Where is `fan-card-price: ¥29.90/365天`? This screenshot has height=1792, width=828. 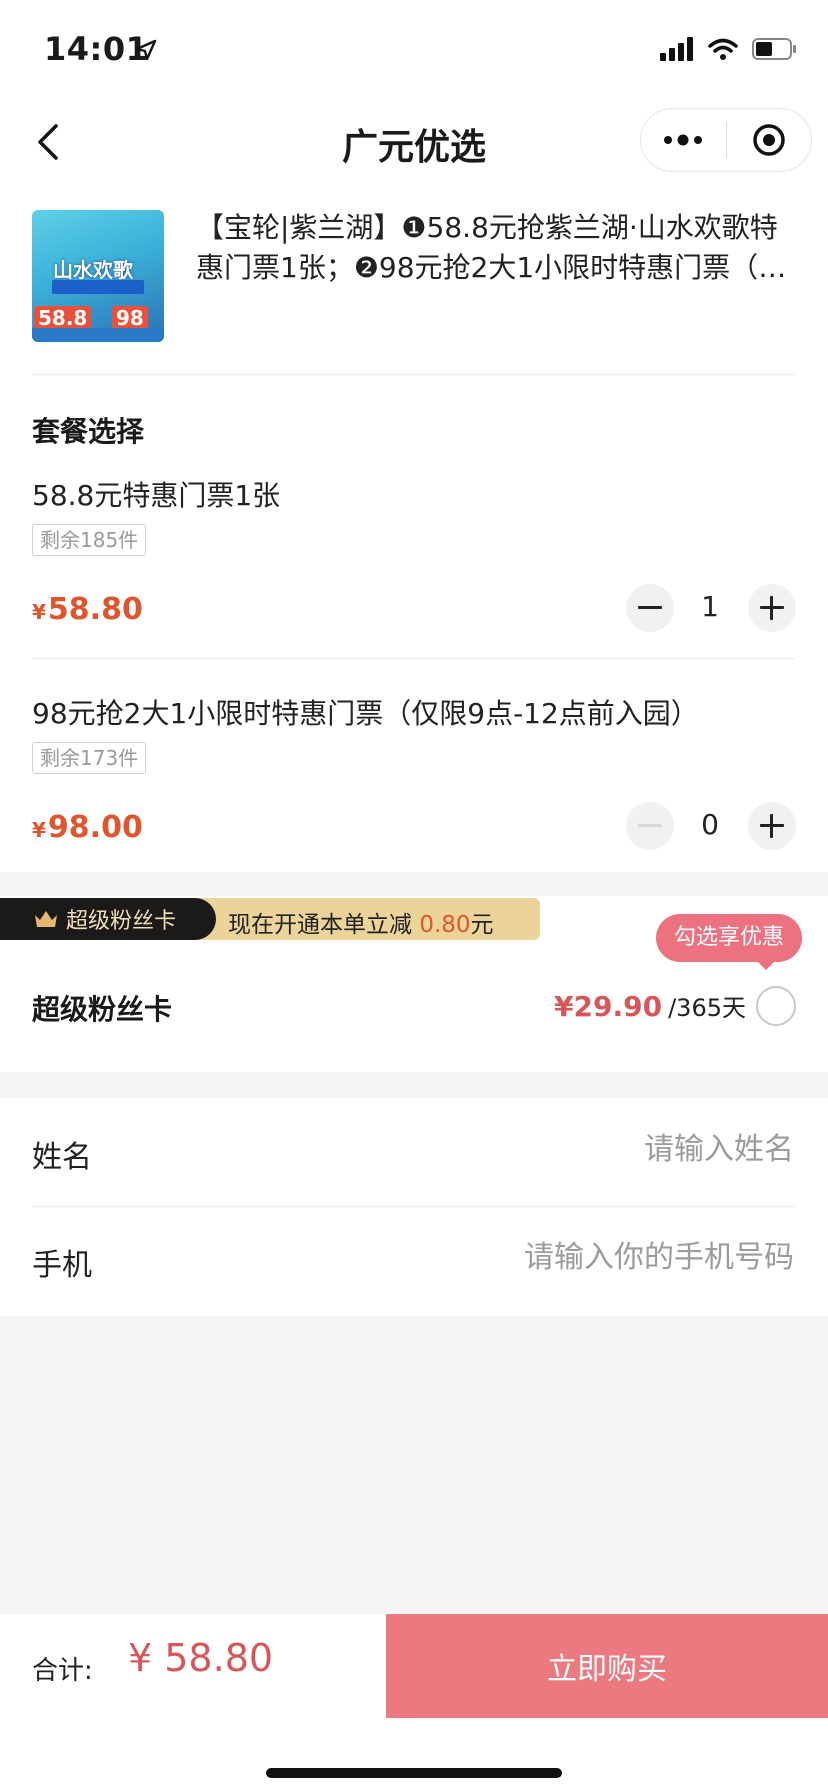
fan-card-price: ¥29.90/365天 is located at coordinates (650, 1005).